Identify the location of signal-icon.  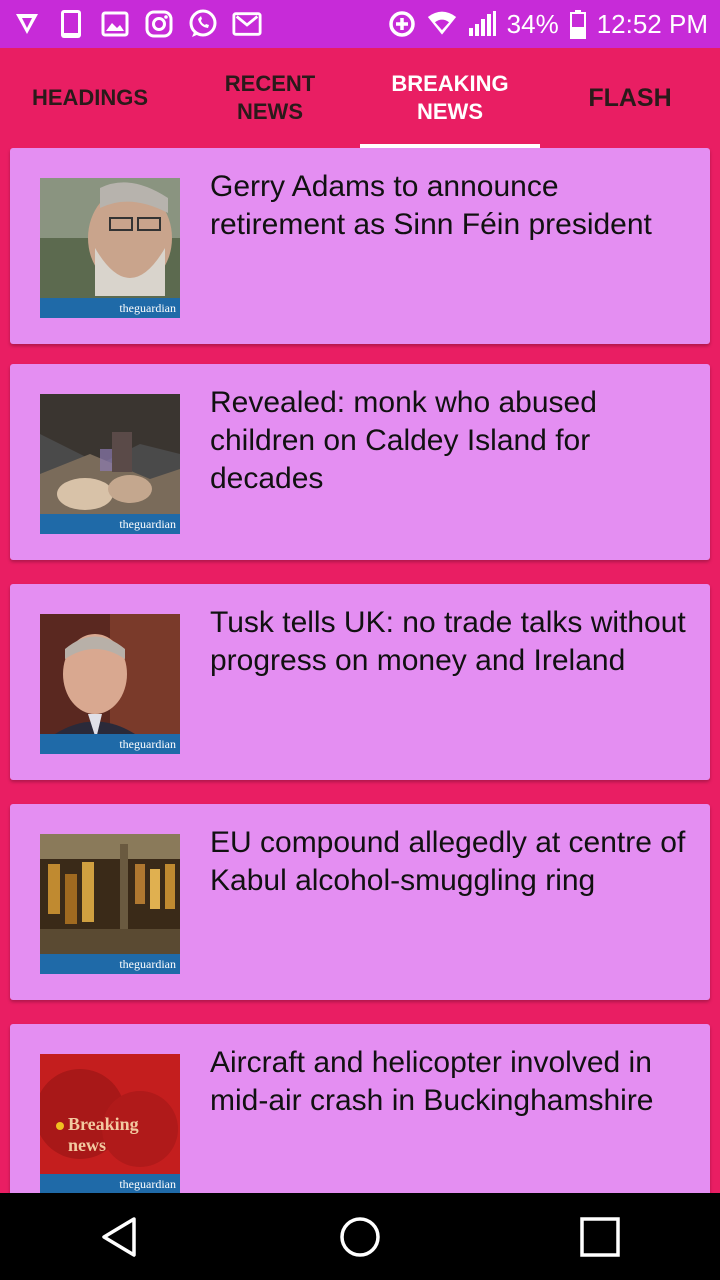
(482, 24).